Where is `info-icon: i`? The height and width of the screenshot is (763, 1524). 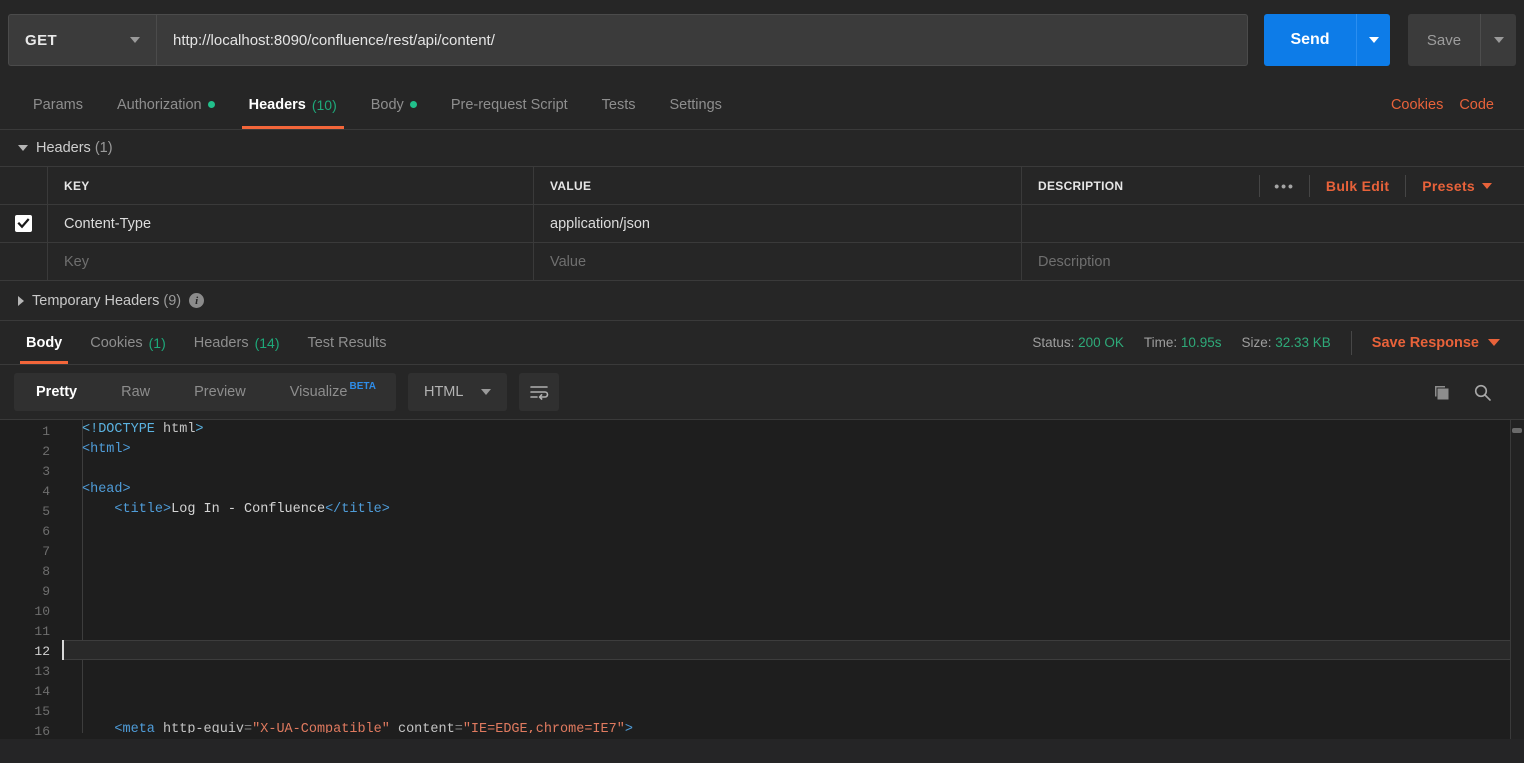 info-icon: i is located at coordinates (197, 300).